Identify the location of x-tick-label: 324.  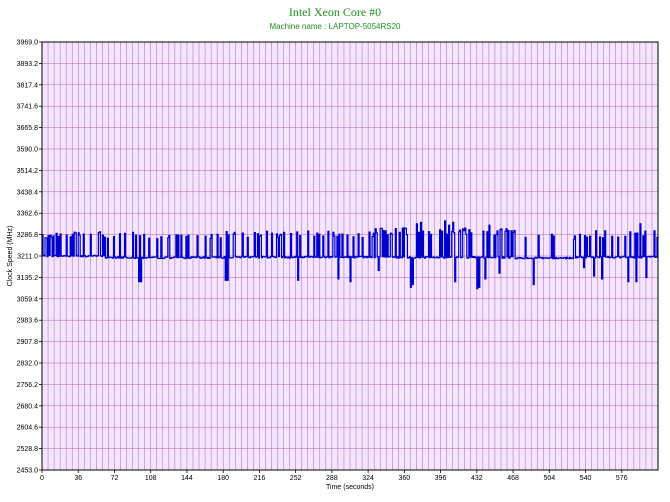
(368, 478).